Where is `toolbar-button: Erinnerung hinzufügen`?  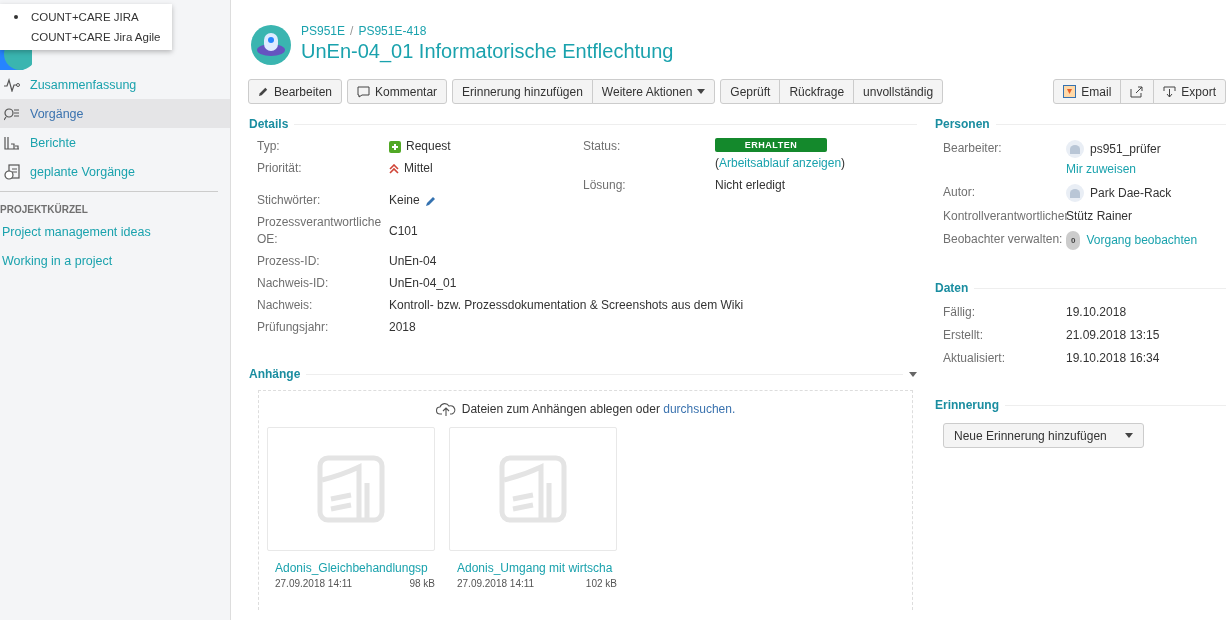 toolbar-button: Erinnerung hinzufügen is located at coordinates (522, 91).